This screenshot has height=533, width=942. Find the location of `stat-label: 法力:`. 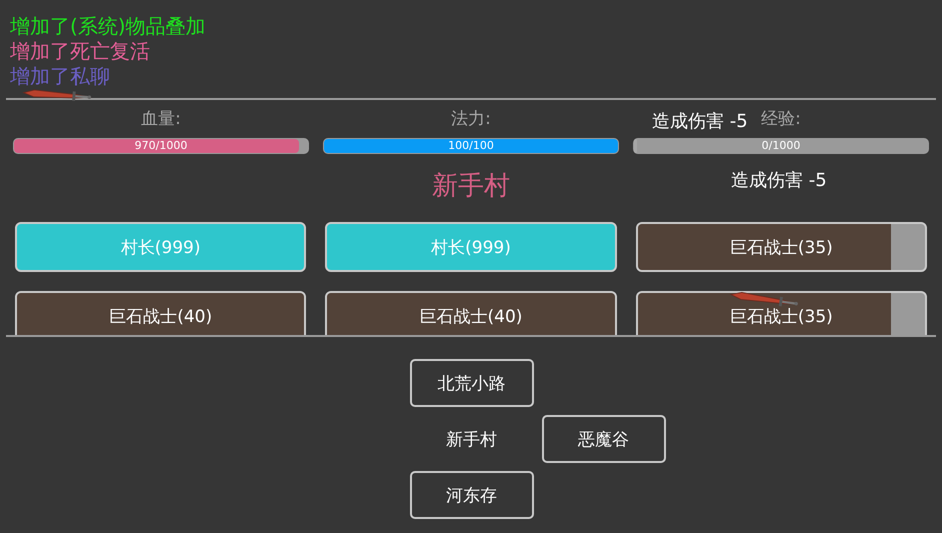

stat-label: 法力: is located at coordinates (471, 119).